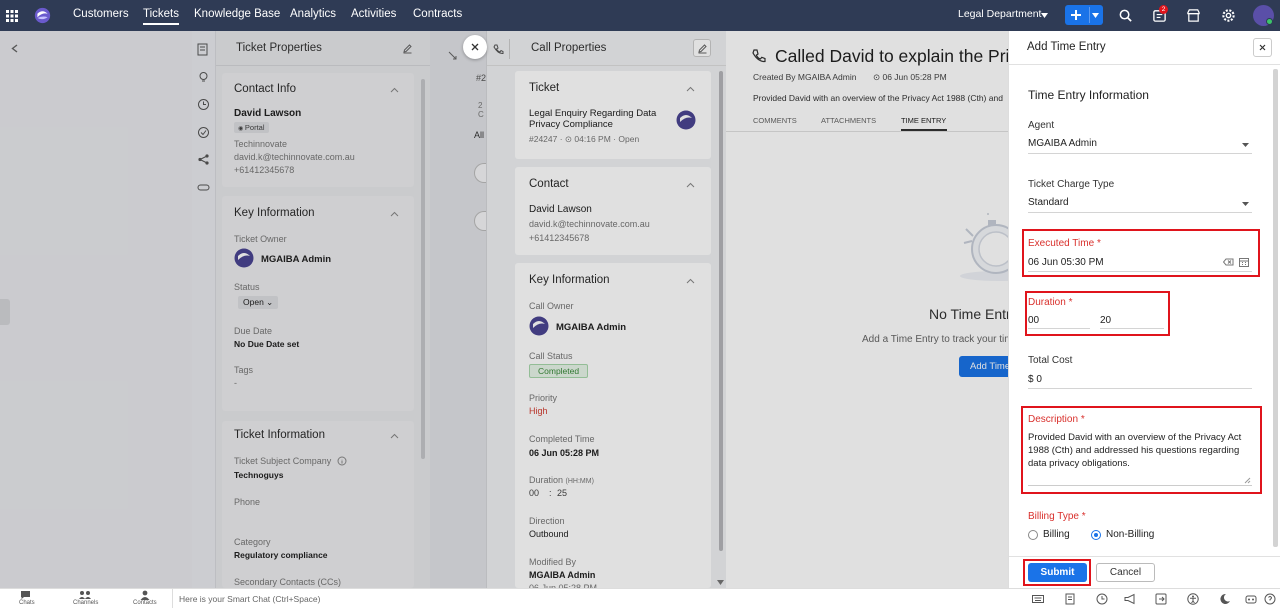 This screenshot has width=1280, height=608. I want to click on bottom-label-chats: Chats, so click(27, 603).